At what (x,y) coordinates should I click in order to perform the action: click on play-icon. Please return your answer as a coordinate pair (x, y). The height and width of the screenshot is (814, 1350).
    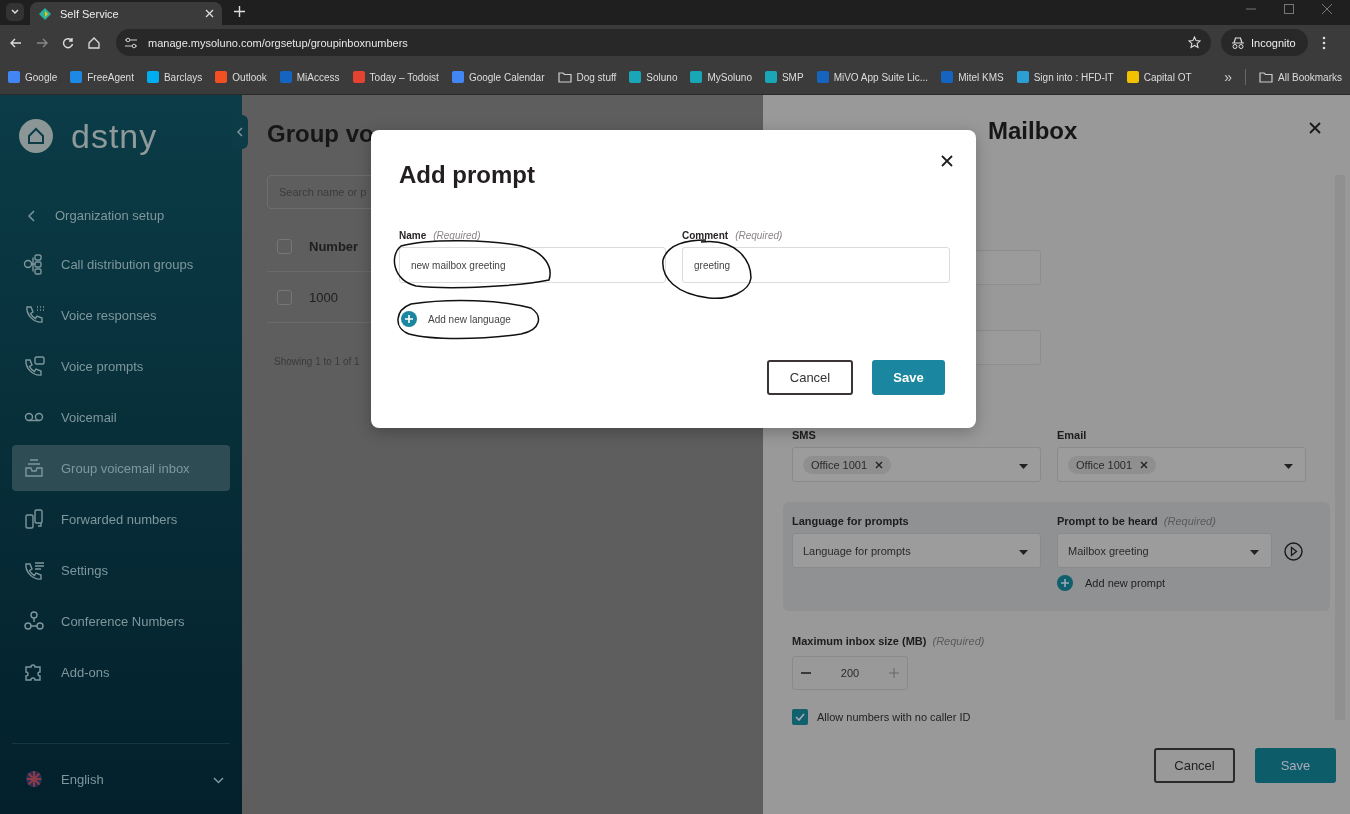
    Looking at the image, I should click on (1293, 551).